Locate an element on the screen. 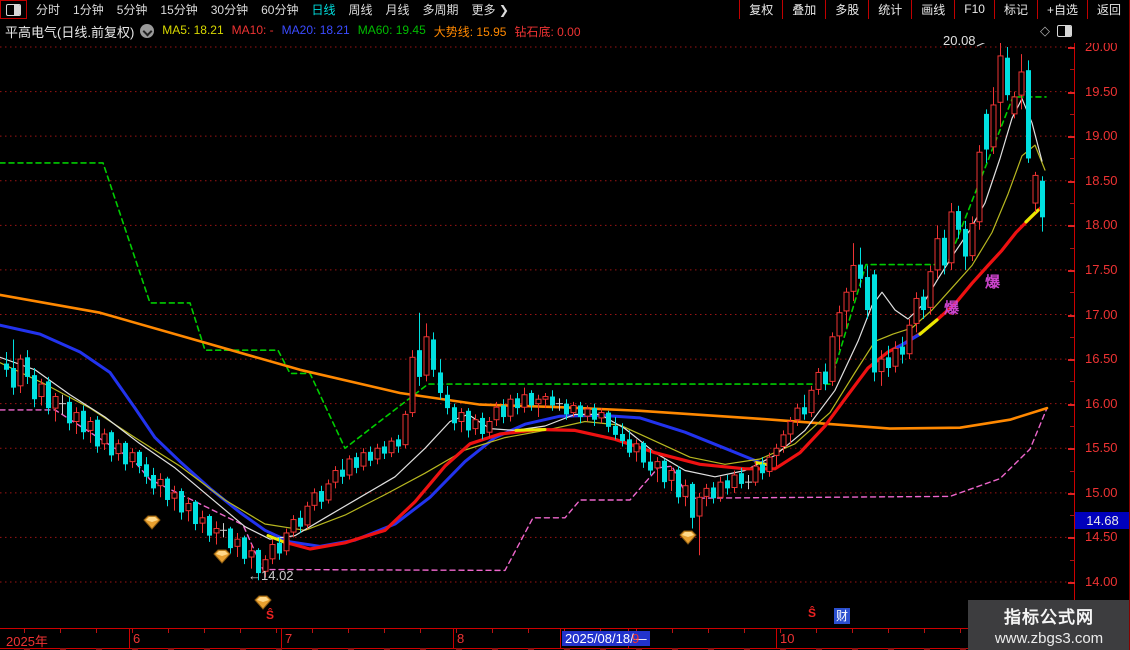 Image resolution: width=1130 pixels, height=650 pixels. tools-menu-item-统计: 统计 is located at coordinates (889, 9).